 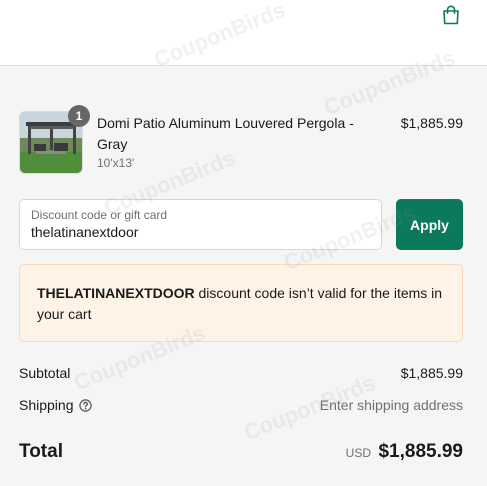 I want to click on shipping-label: Shipping, so click(x=46, y=405).